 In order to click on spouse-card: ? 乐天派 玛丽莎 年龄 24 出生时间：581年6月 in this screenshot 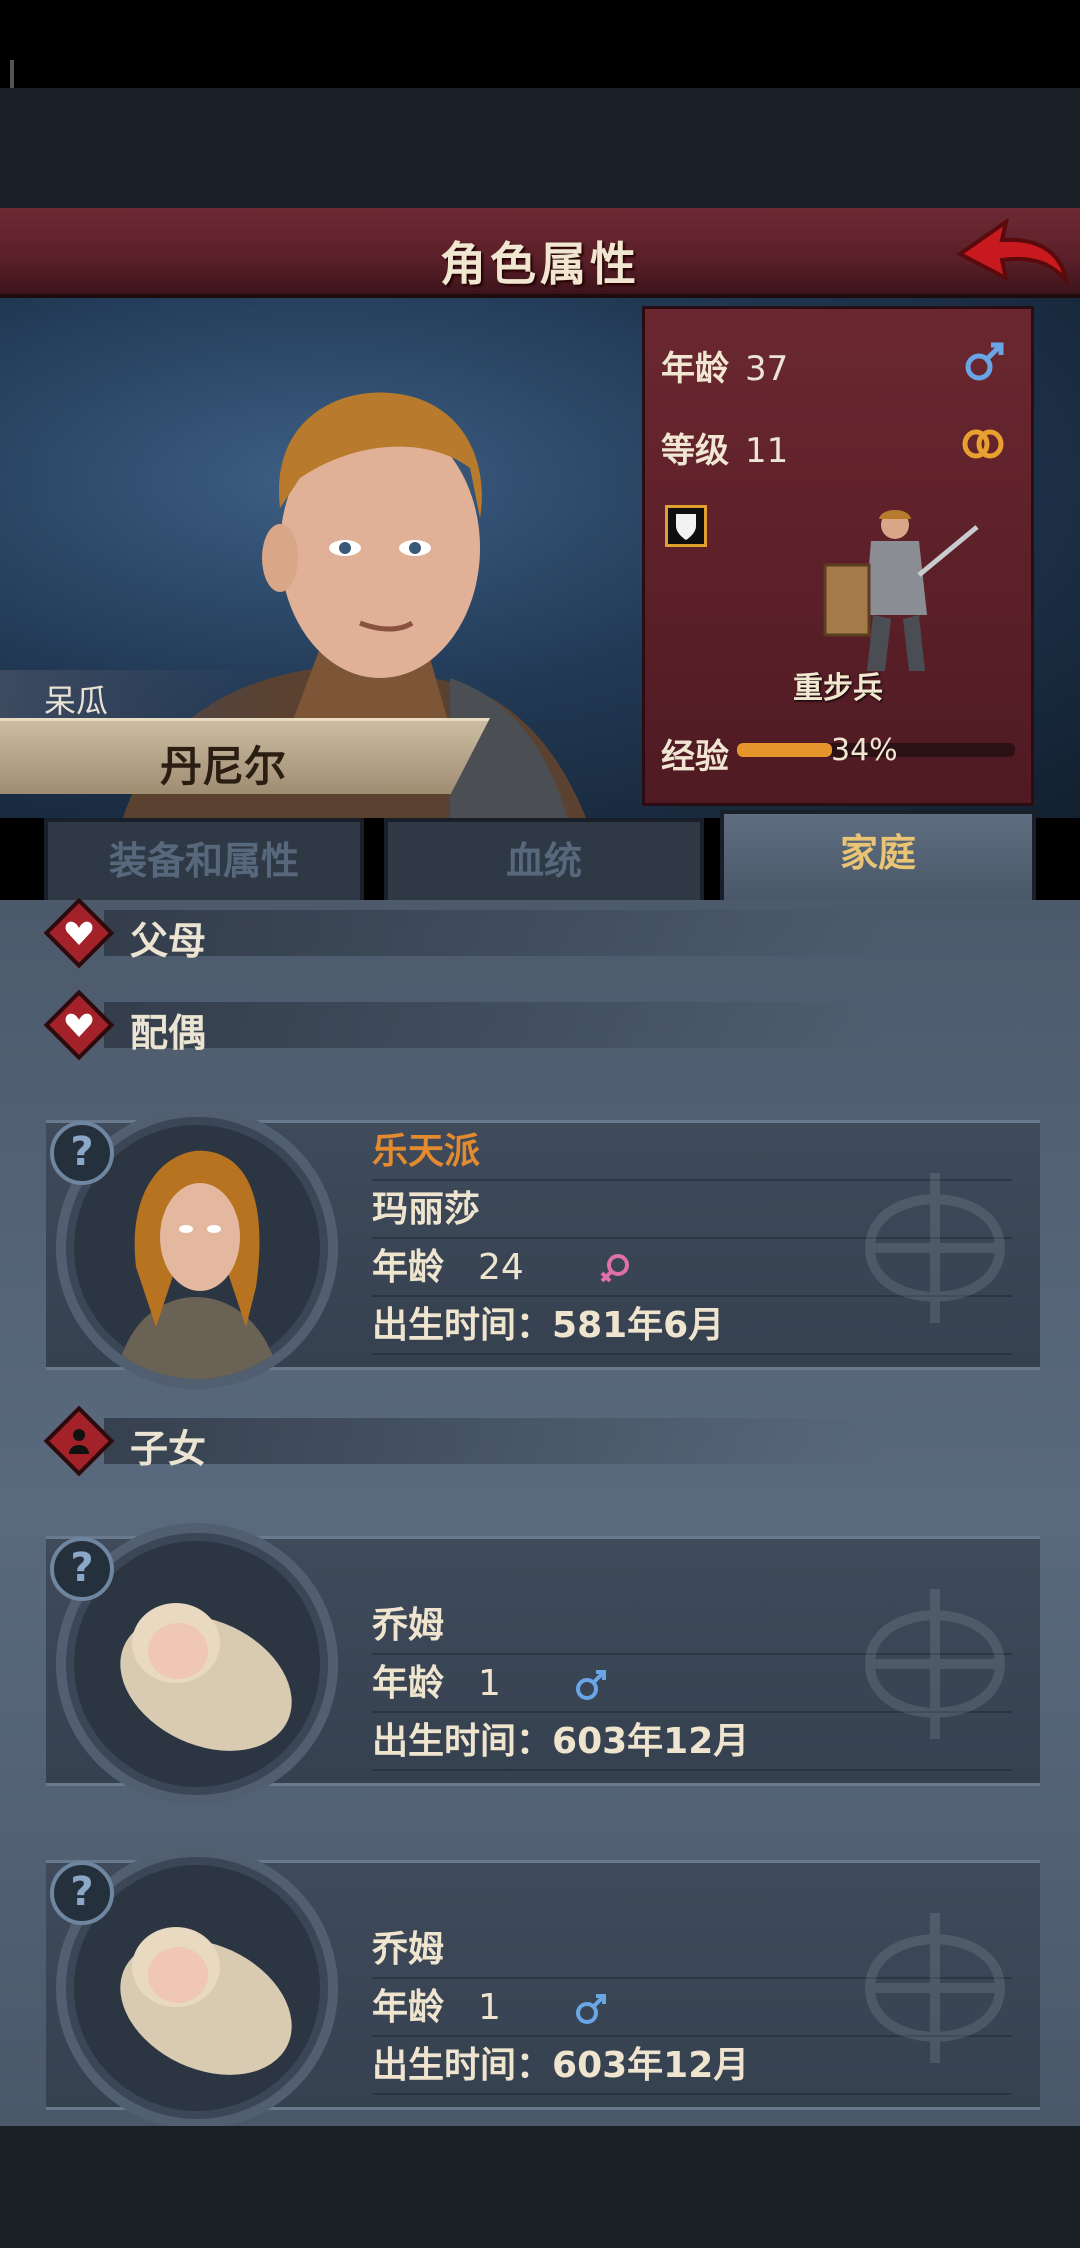, I will do `click(543, 1248)`.